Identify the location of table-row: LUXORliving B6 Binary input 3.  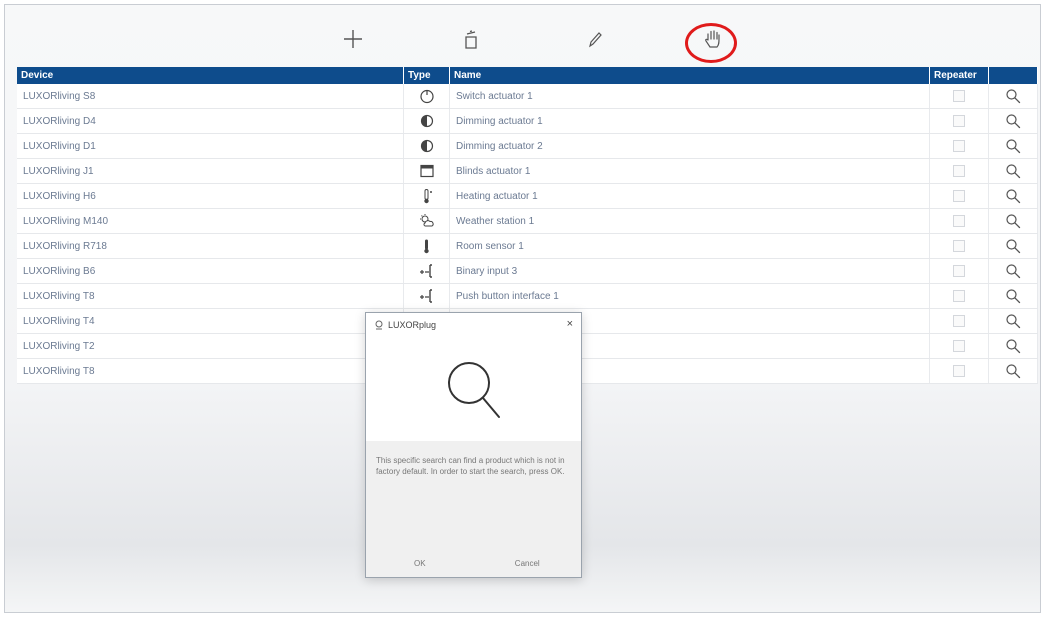
(527, 271).